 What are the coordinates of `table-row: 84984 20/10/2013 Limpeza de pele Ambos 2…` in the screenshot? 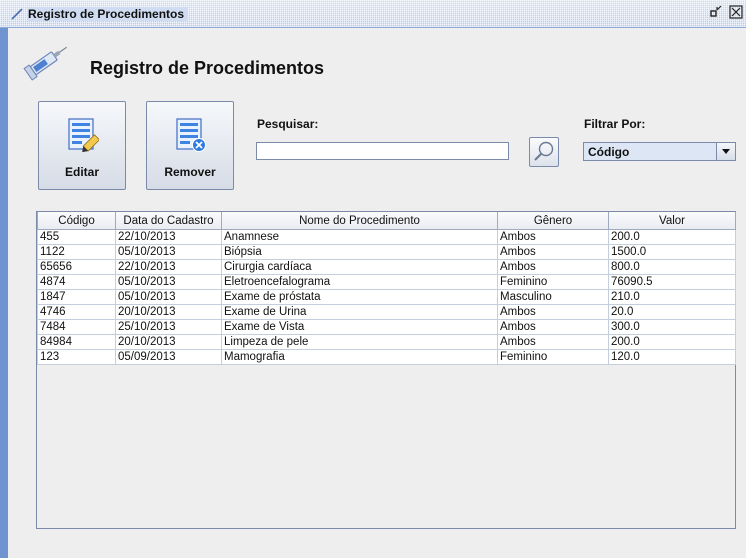 It's located at (386, 342).